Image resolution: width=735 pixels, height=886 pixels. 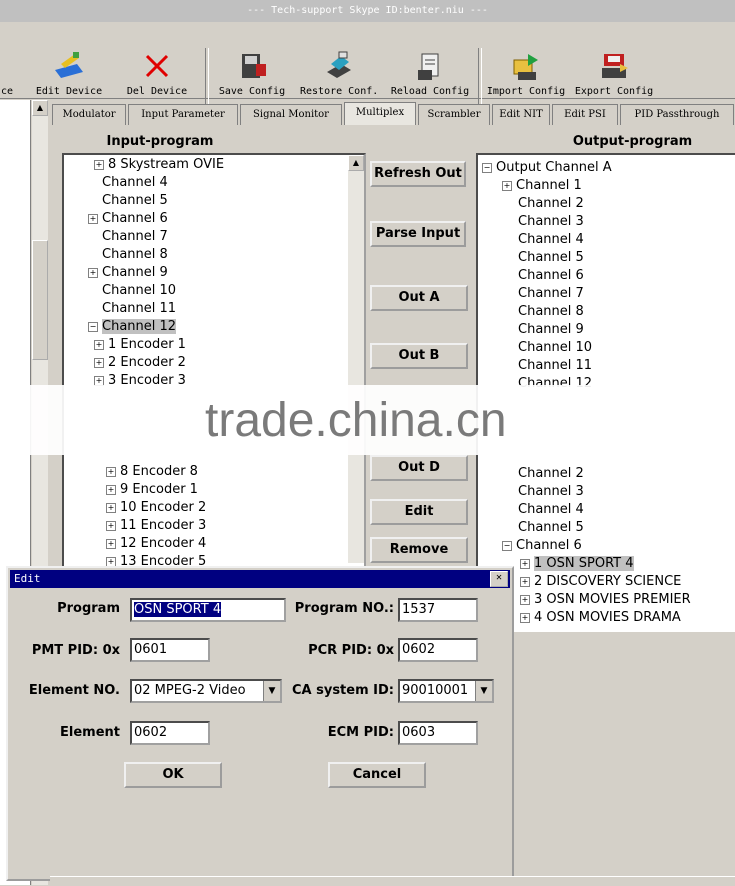 What do you see at coordinates (139, 291) in the screenshot?
I see `input-tree-item: Channel 10` at bounding box center [139, 291].